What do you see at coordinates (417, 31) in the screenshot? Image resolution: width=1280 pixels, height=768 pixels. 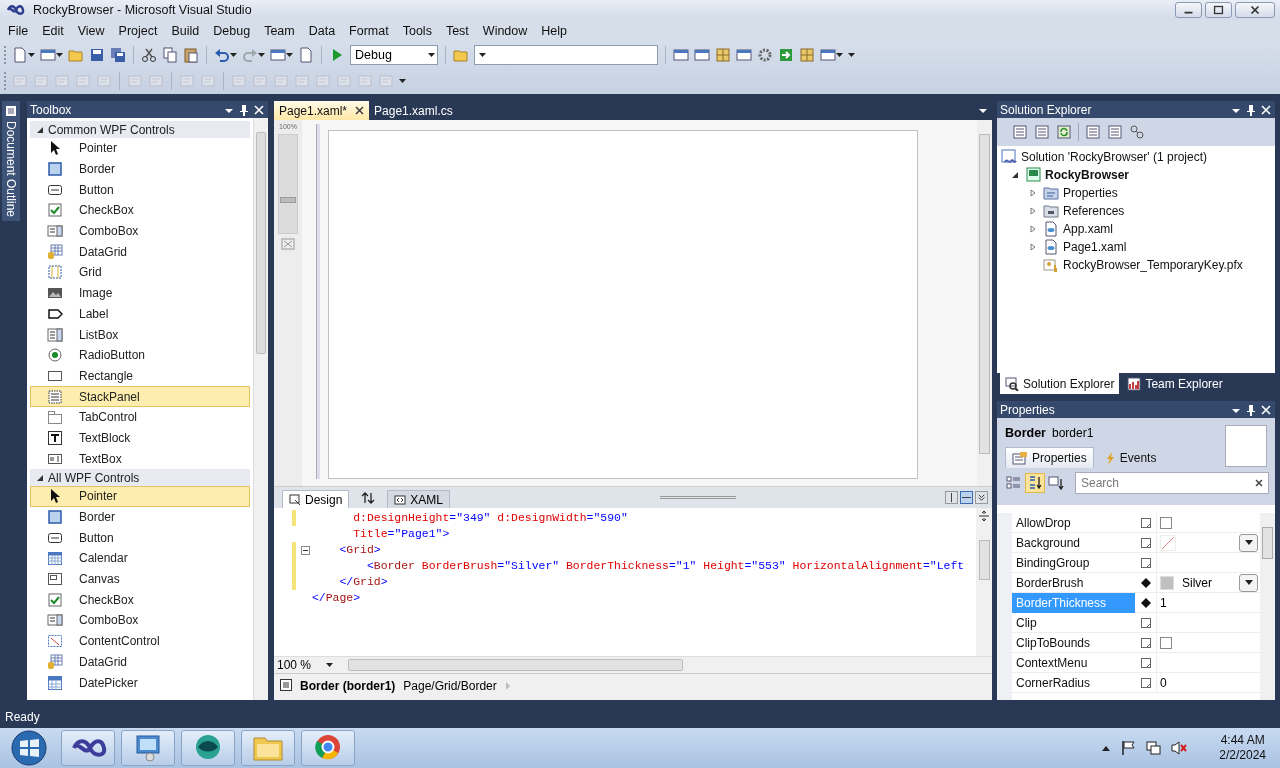 I see `menu-item: Tools` at bounding box center [417, 31].